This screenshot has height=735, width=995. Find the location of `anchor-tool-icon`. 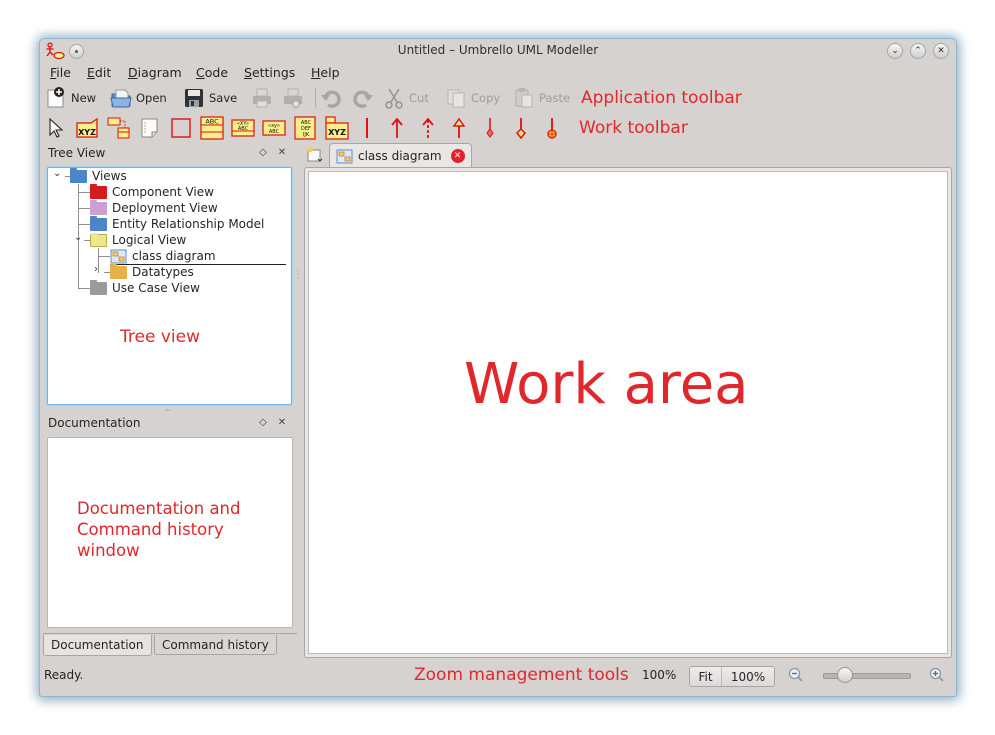

anchor-tool-icon is located at coordinates (367, 128).